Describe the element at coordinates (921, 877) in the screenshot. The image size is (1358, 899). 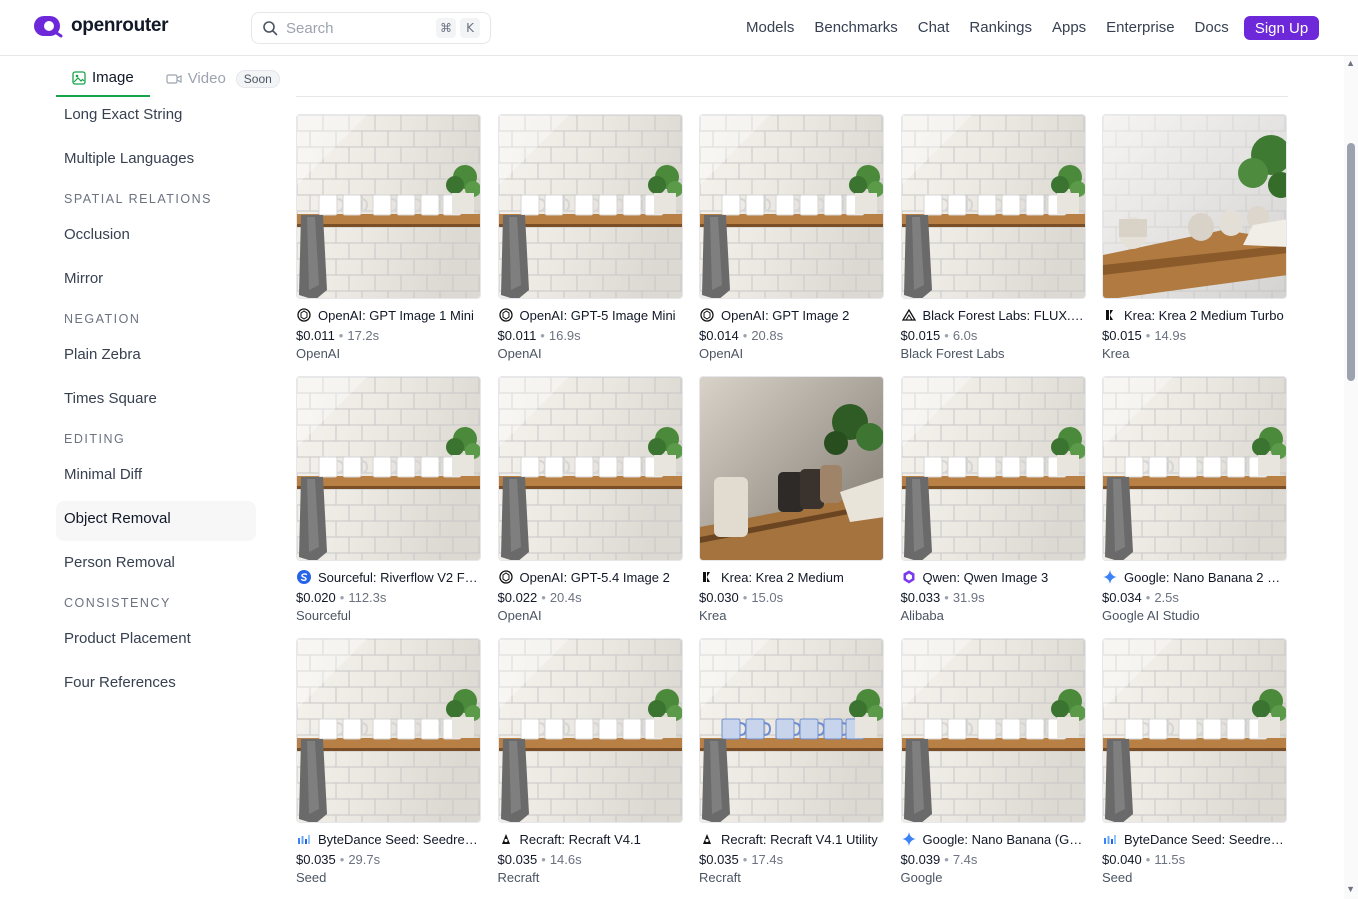
I see `provider-name: Google` at that location.